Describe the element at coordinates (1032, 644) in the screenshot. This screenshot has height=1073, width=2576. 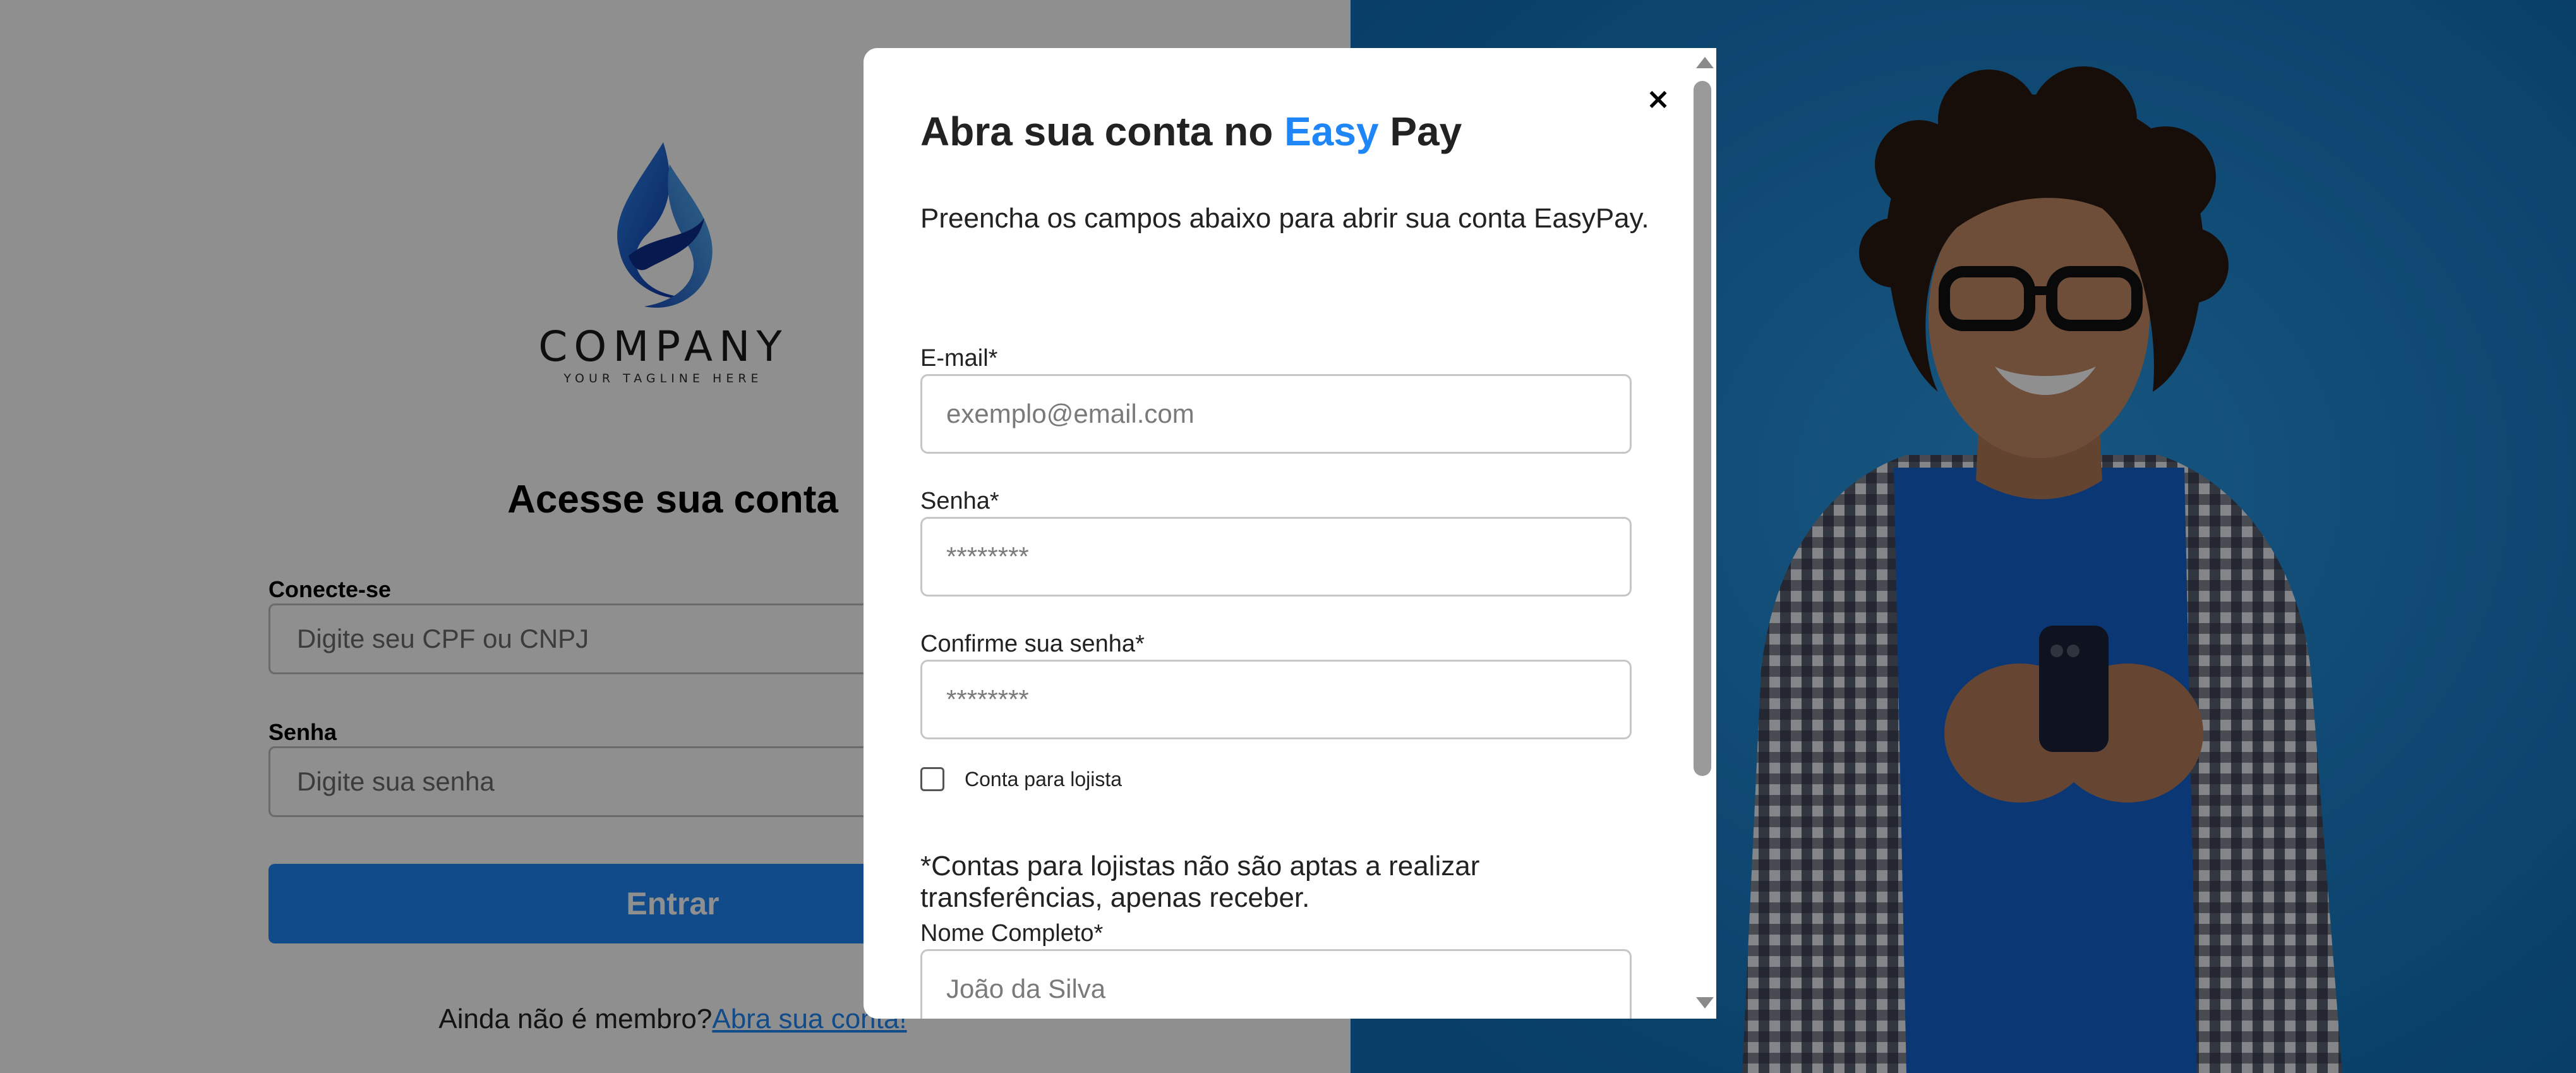
I see `confirm-password-label: Confirme sua senha*` at that location.